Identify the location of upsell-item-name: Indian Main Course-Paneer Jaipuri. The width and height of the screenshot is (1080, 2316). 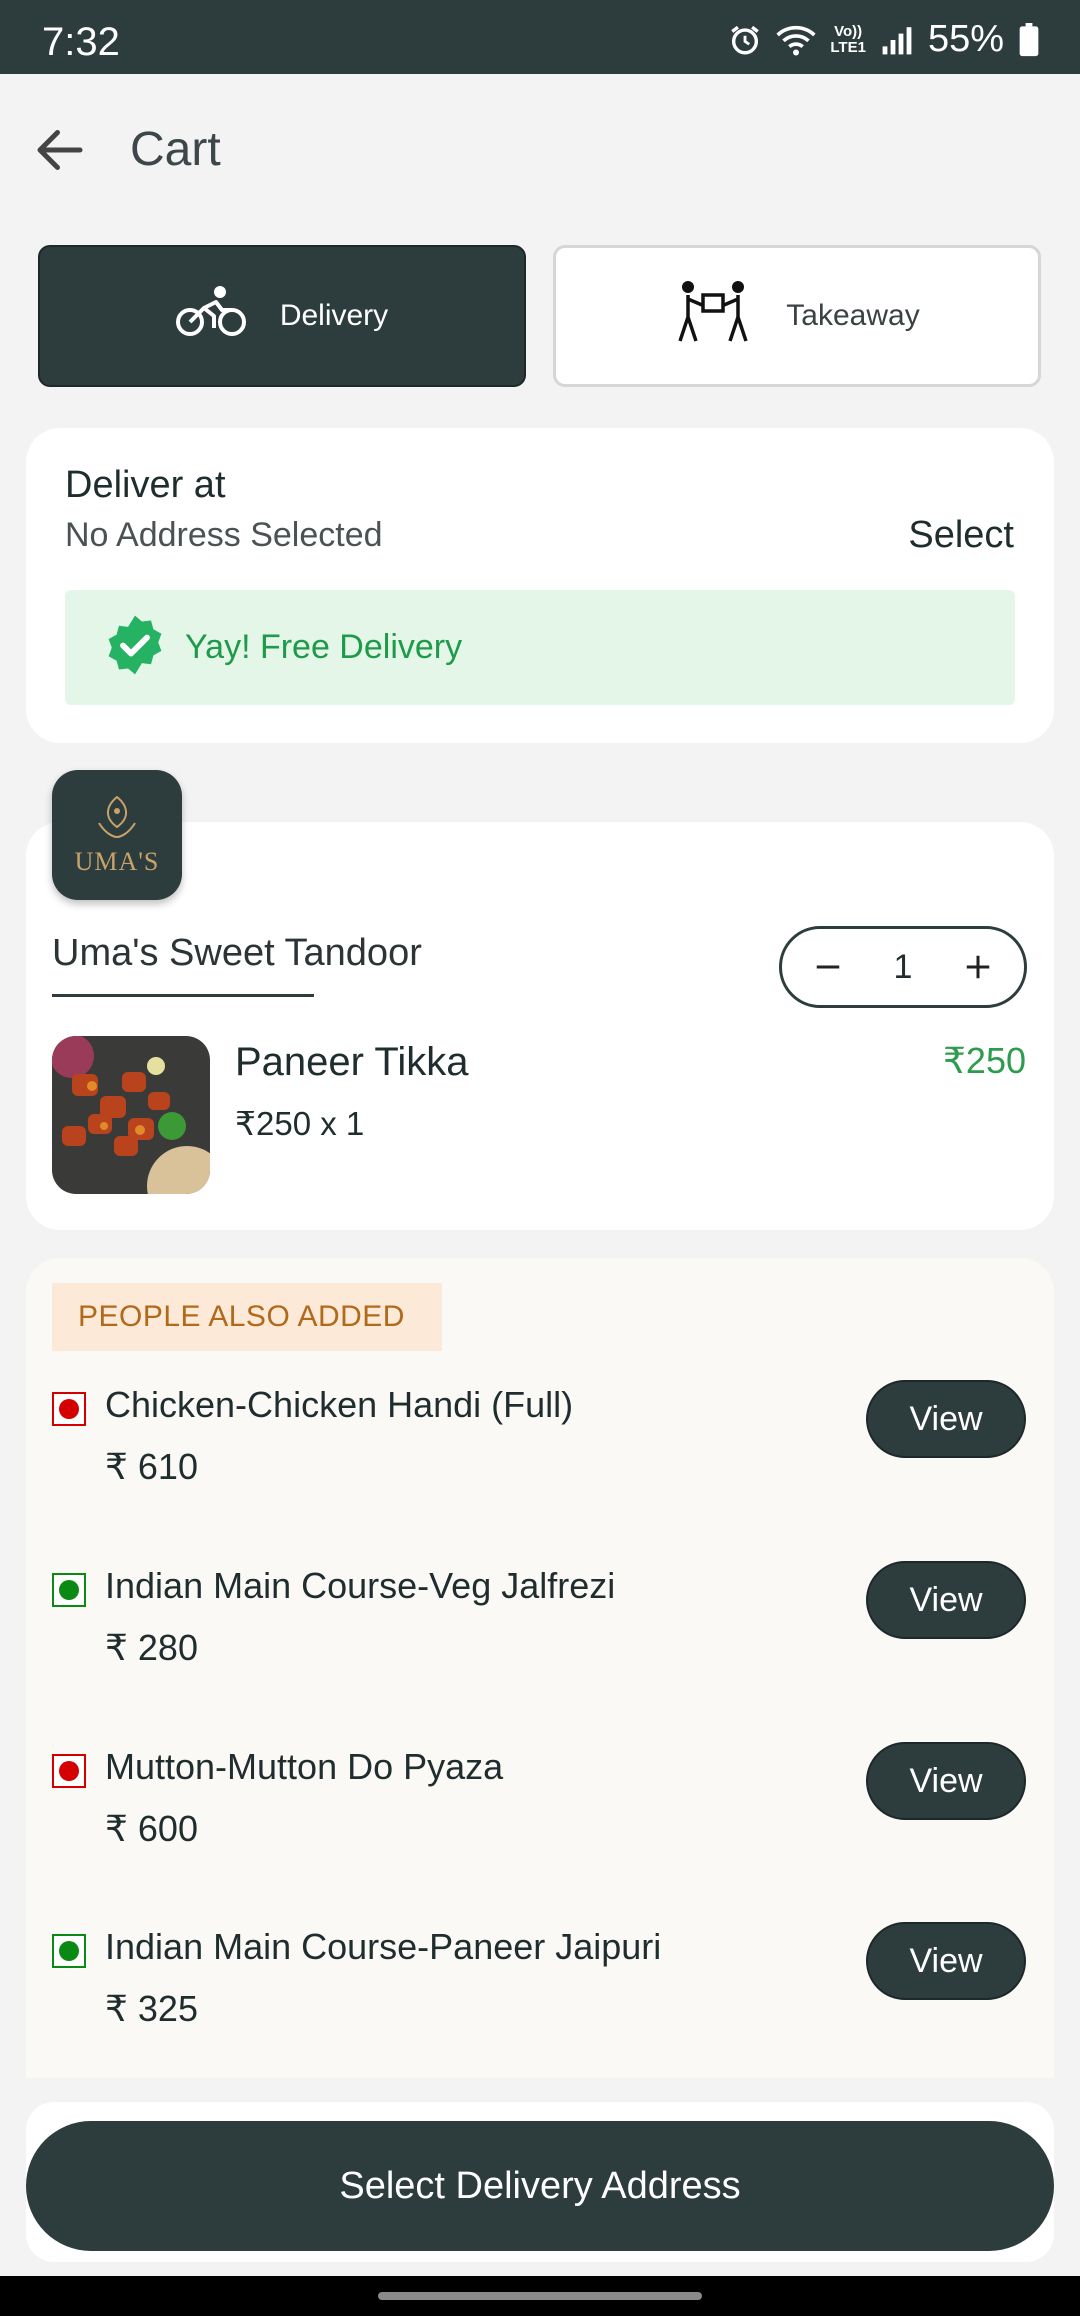
(383, 1946).